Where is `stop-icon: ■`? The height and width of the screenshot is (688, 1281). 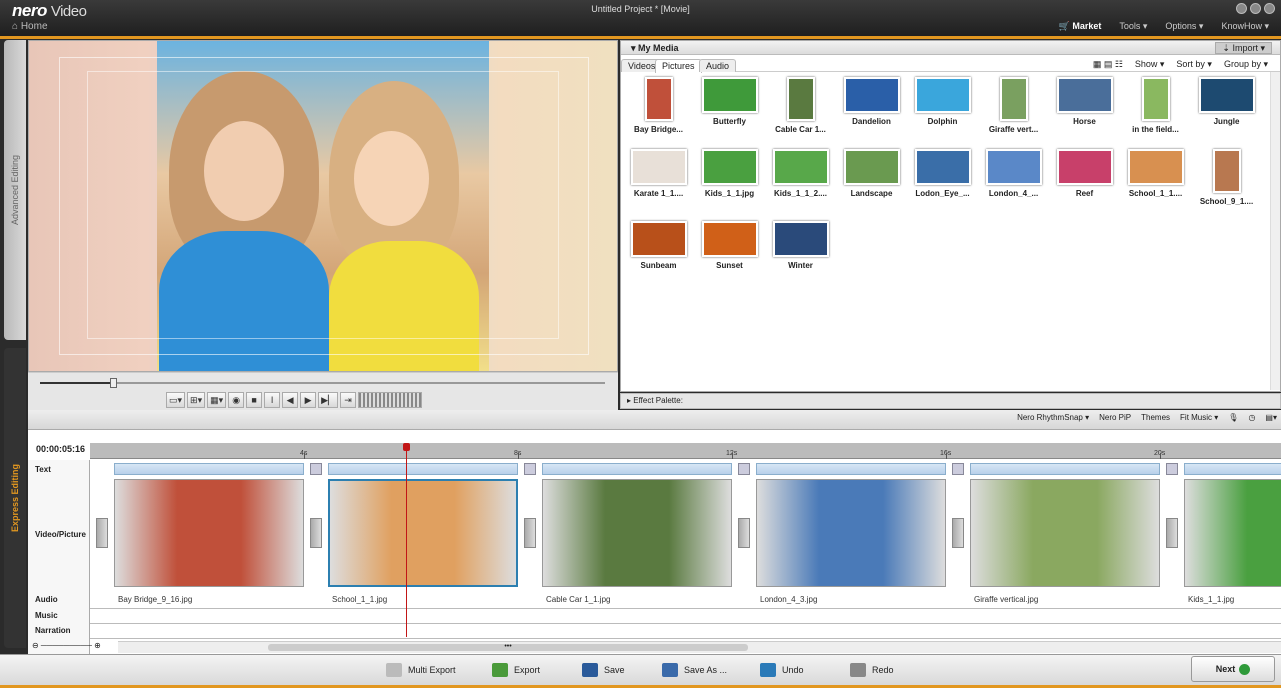
stop-icon: ■ is located at coordinates (254, 400).